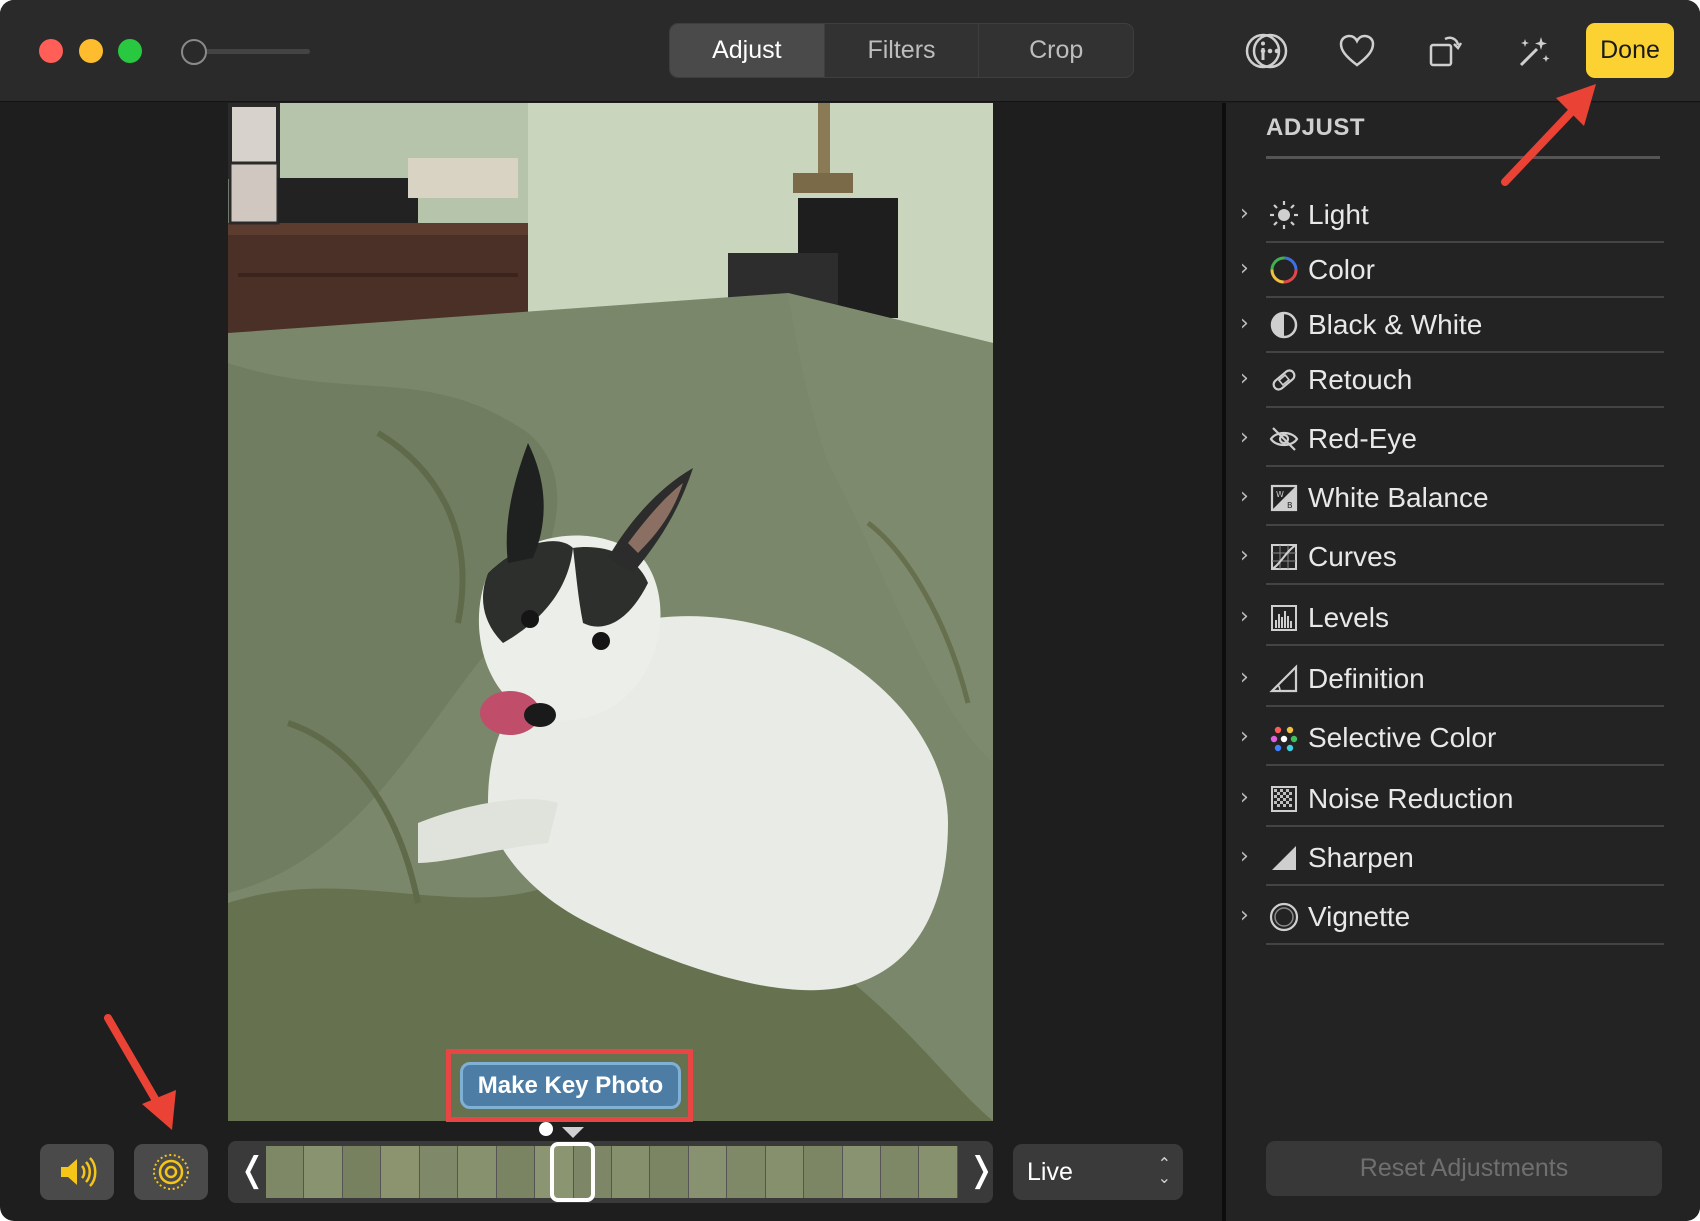 The image size is (1700, 1221). What do you see at coordinates (1362, 438) in the screenshot?
I see `adjust-item-label: Red-Eye` at bounding box center [1362, 438].